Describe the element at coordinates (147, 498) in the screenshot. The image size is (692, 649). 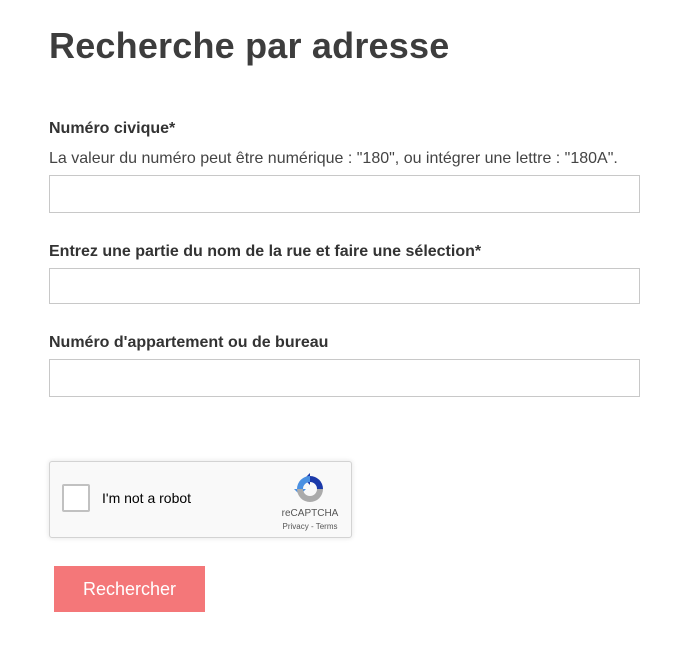
I see `recaptcha-label: I'm not a robot` at that location.